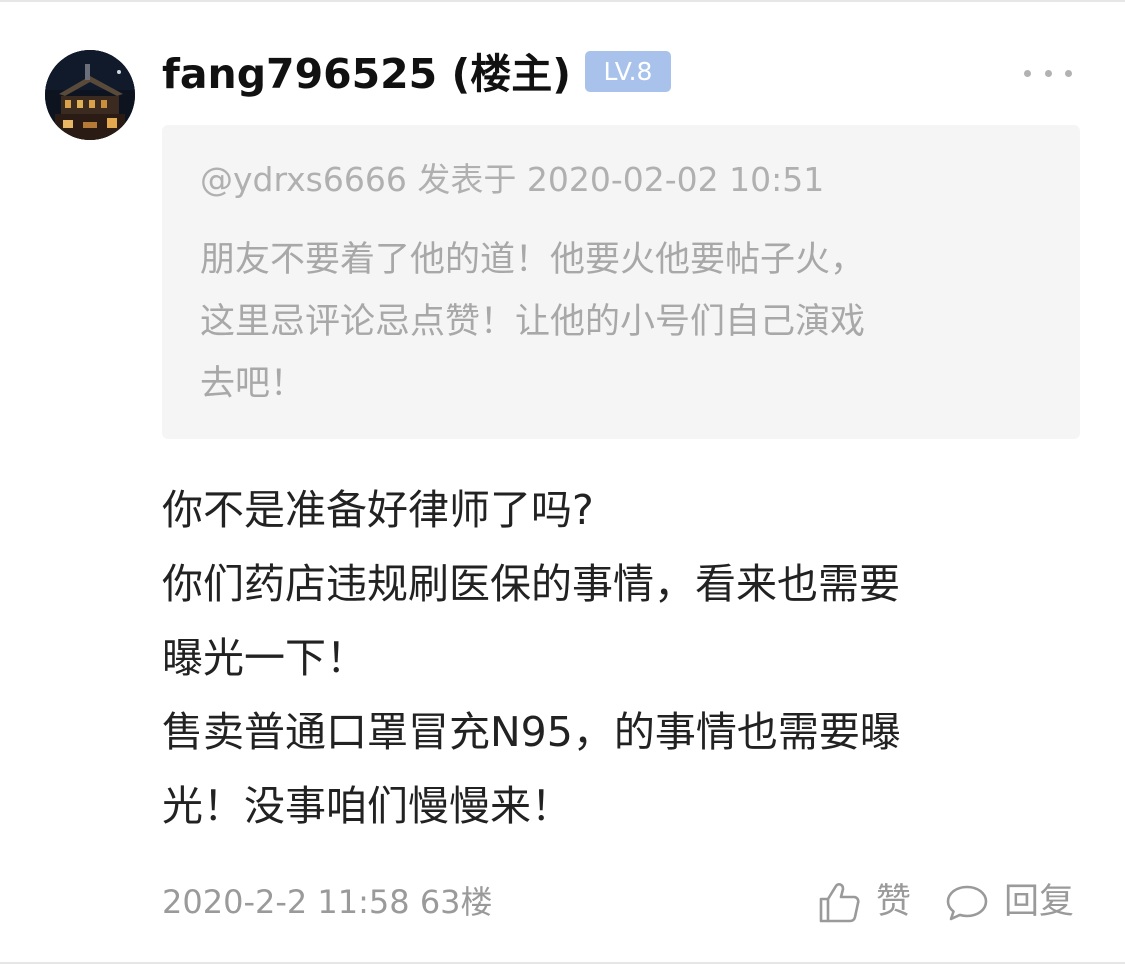 The width and height of the screenshot is (1125, 964). Describe the element at coordinates (378, 510) in the screenshot. I see `content-line: 你不是准备好律师了吗?` at that location.